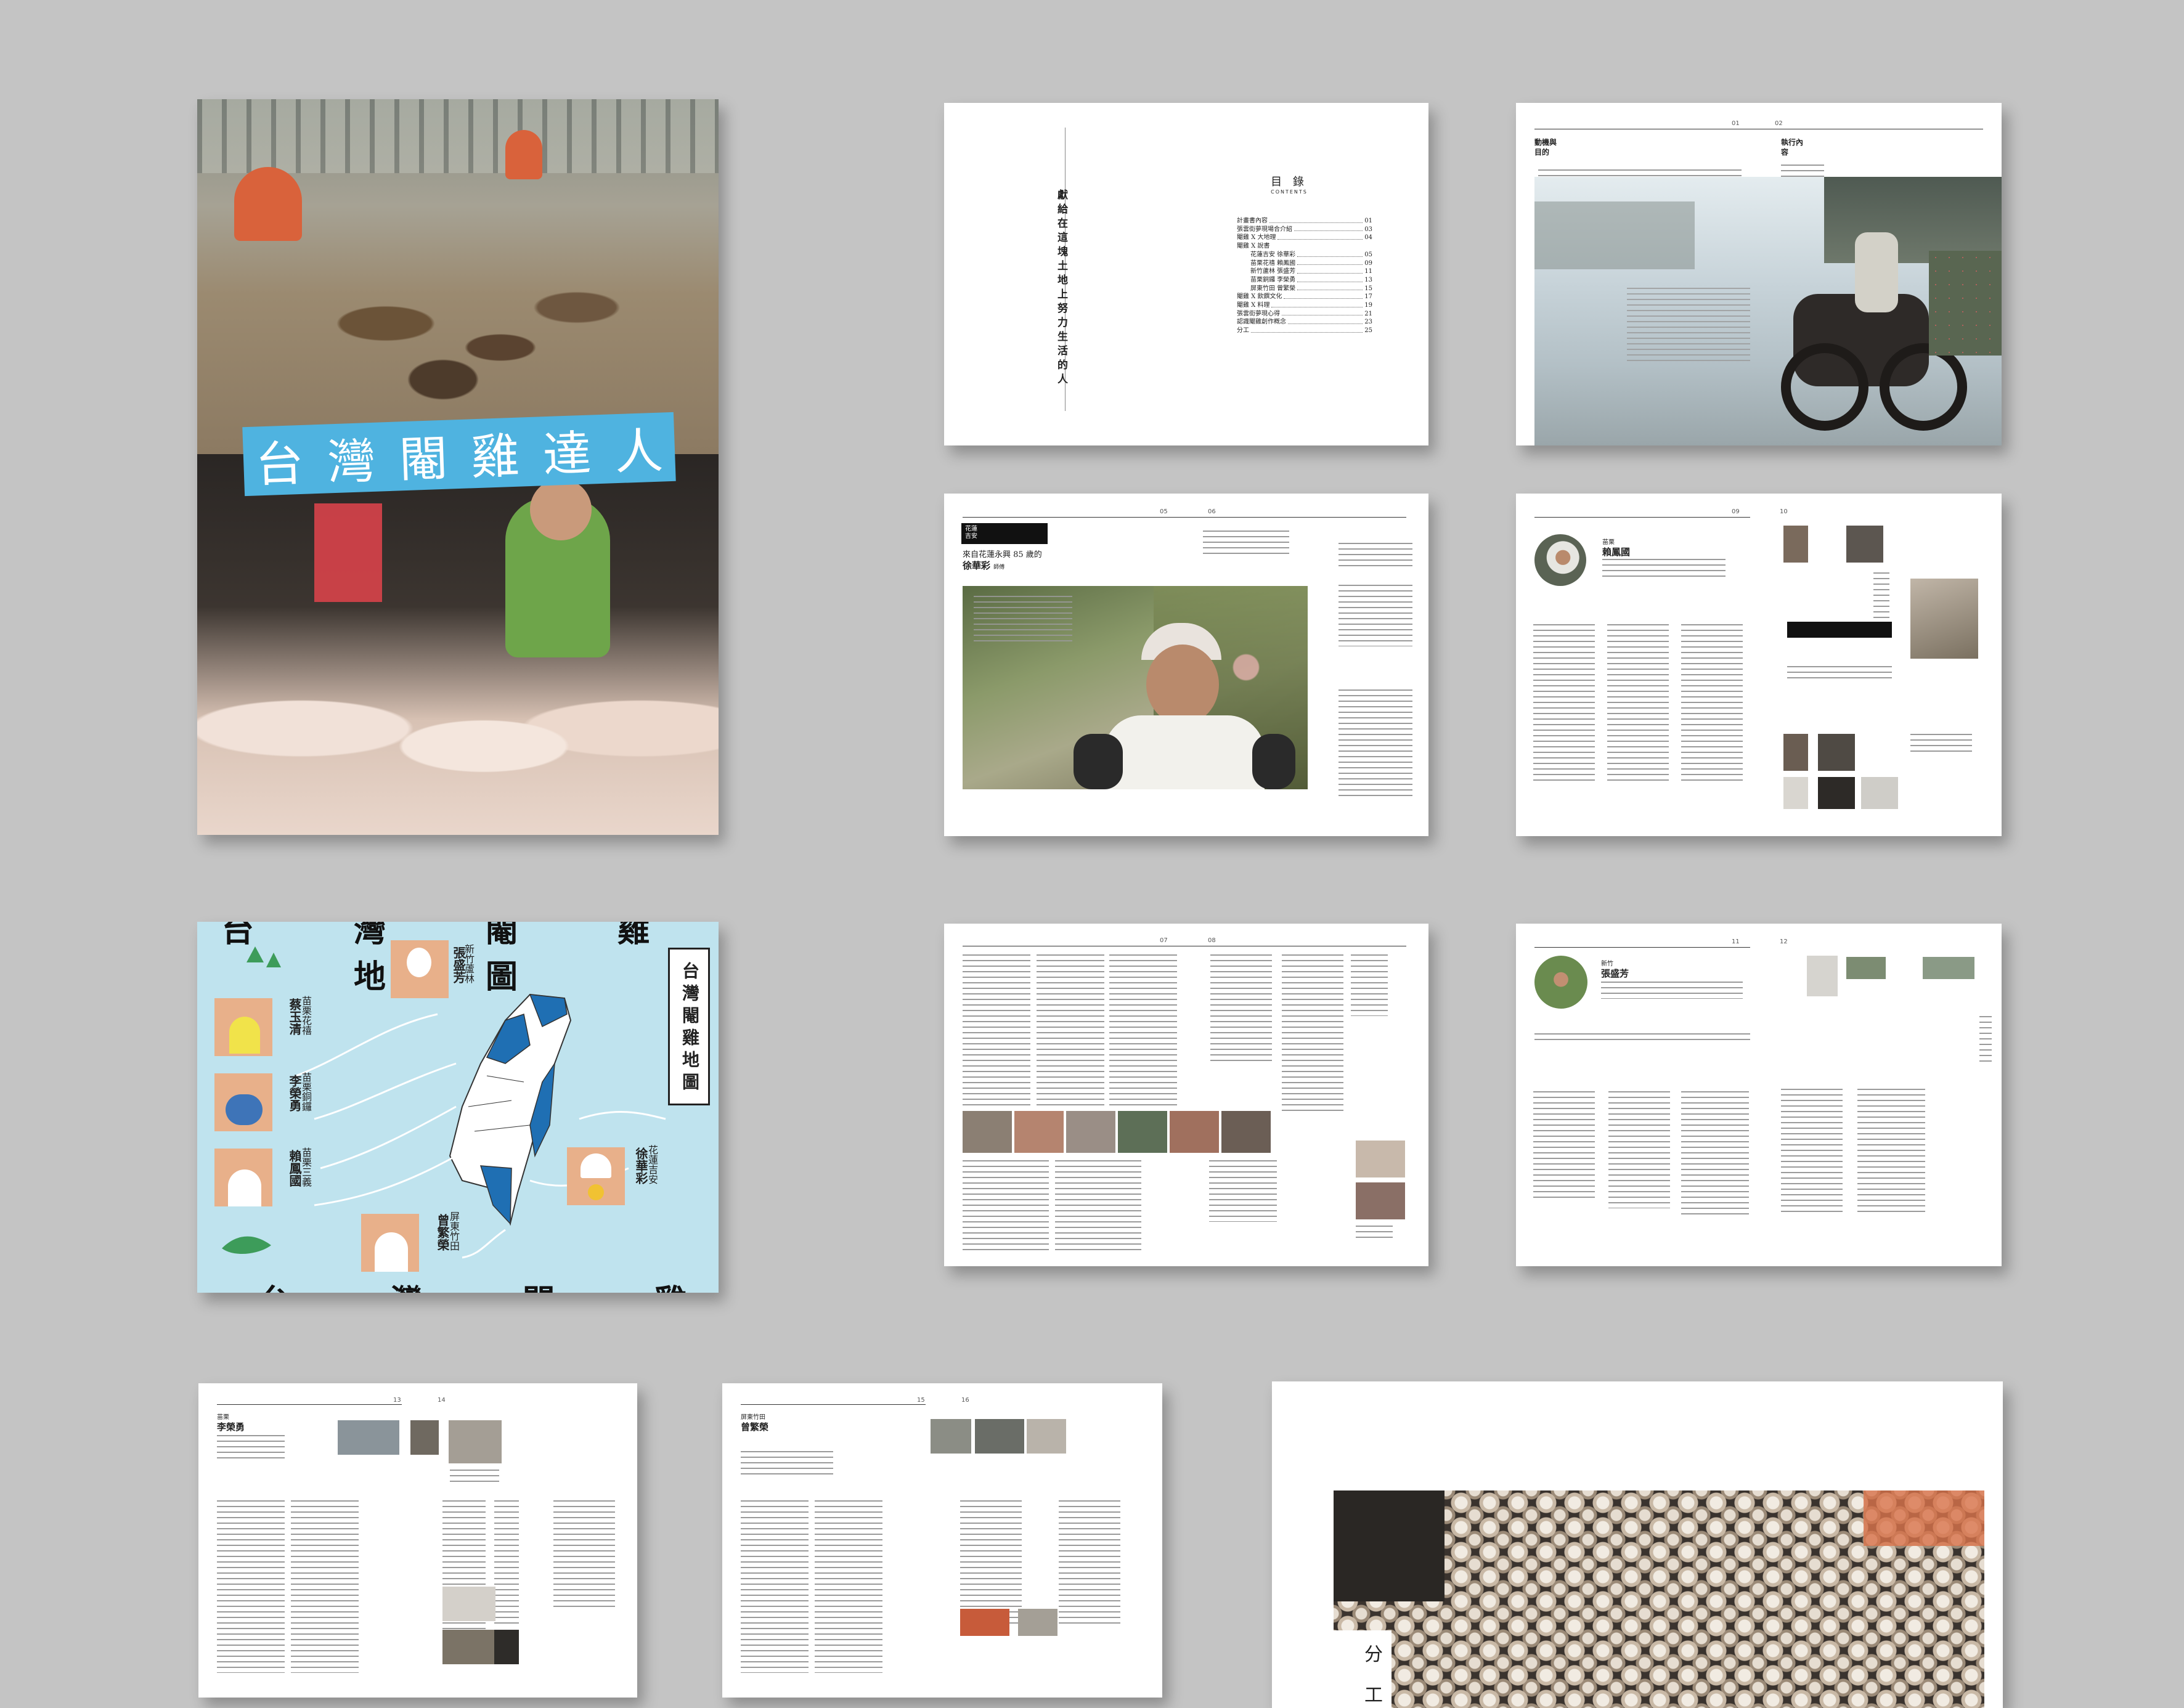 The image size is (2184, 1708). Describe the element at coordinates (1117, 1132) in the screenshot. I see `photo-strip` at that location.